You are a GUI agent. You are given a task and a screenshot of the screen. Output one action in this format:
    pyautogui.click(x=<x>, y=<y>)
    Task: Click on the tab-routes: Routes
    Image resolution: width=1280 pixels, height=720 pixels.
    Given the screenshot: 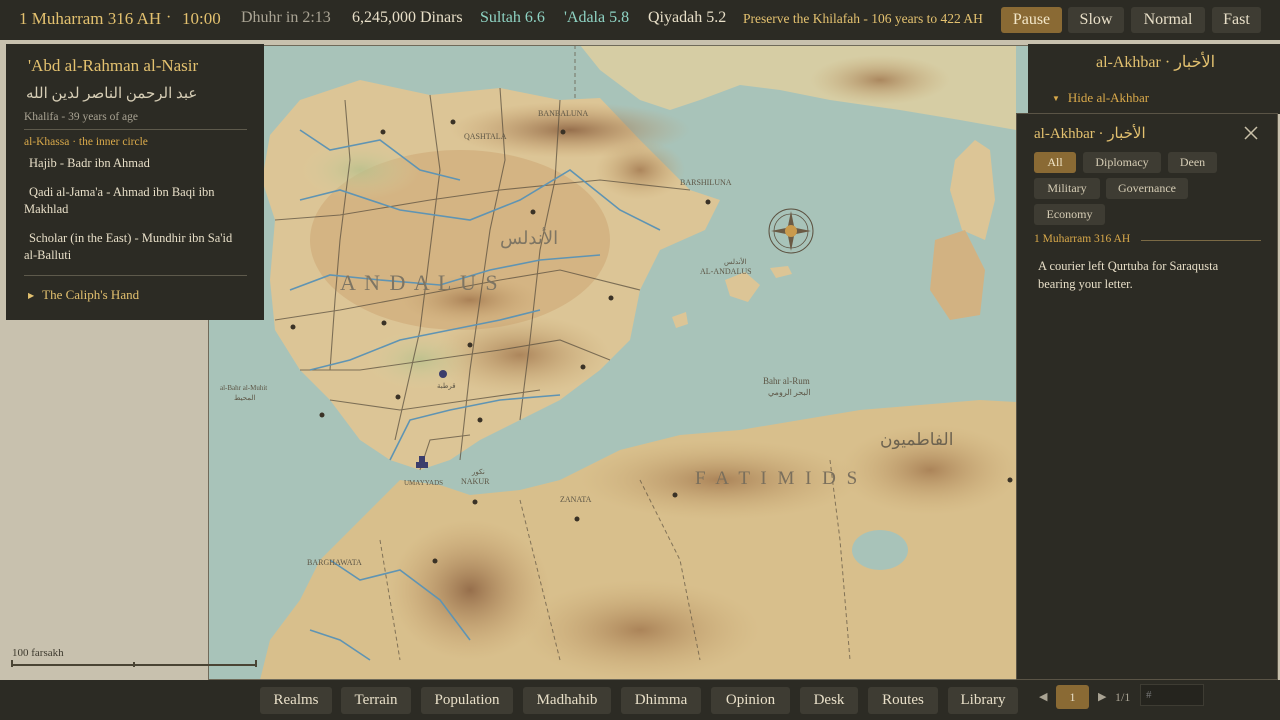 What is the action you would take?
    pyautogui.click(x=903, y=700)
    